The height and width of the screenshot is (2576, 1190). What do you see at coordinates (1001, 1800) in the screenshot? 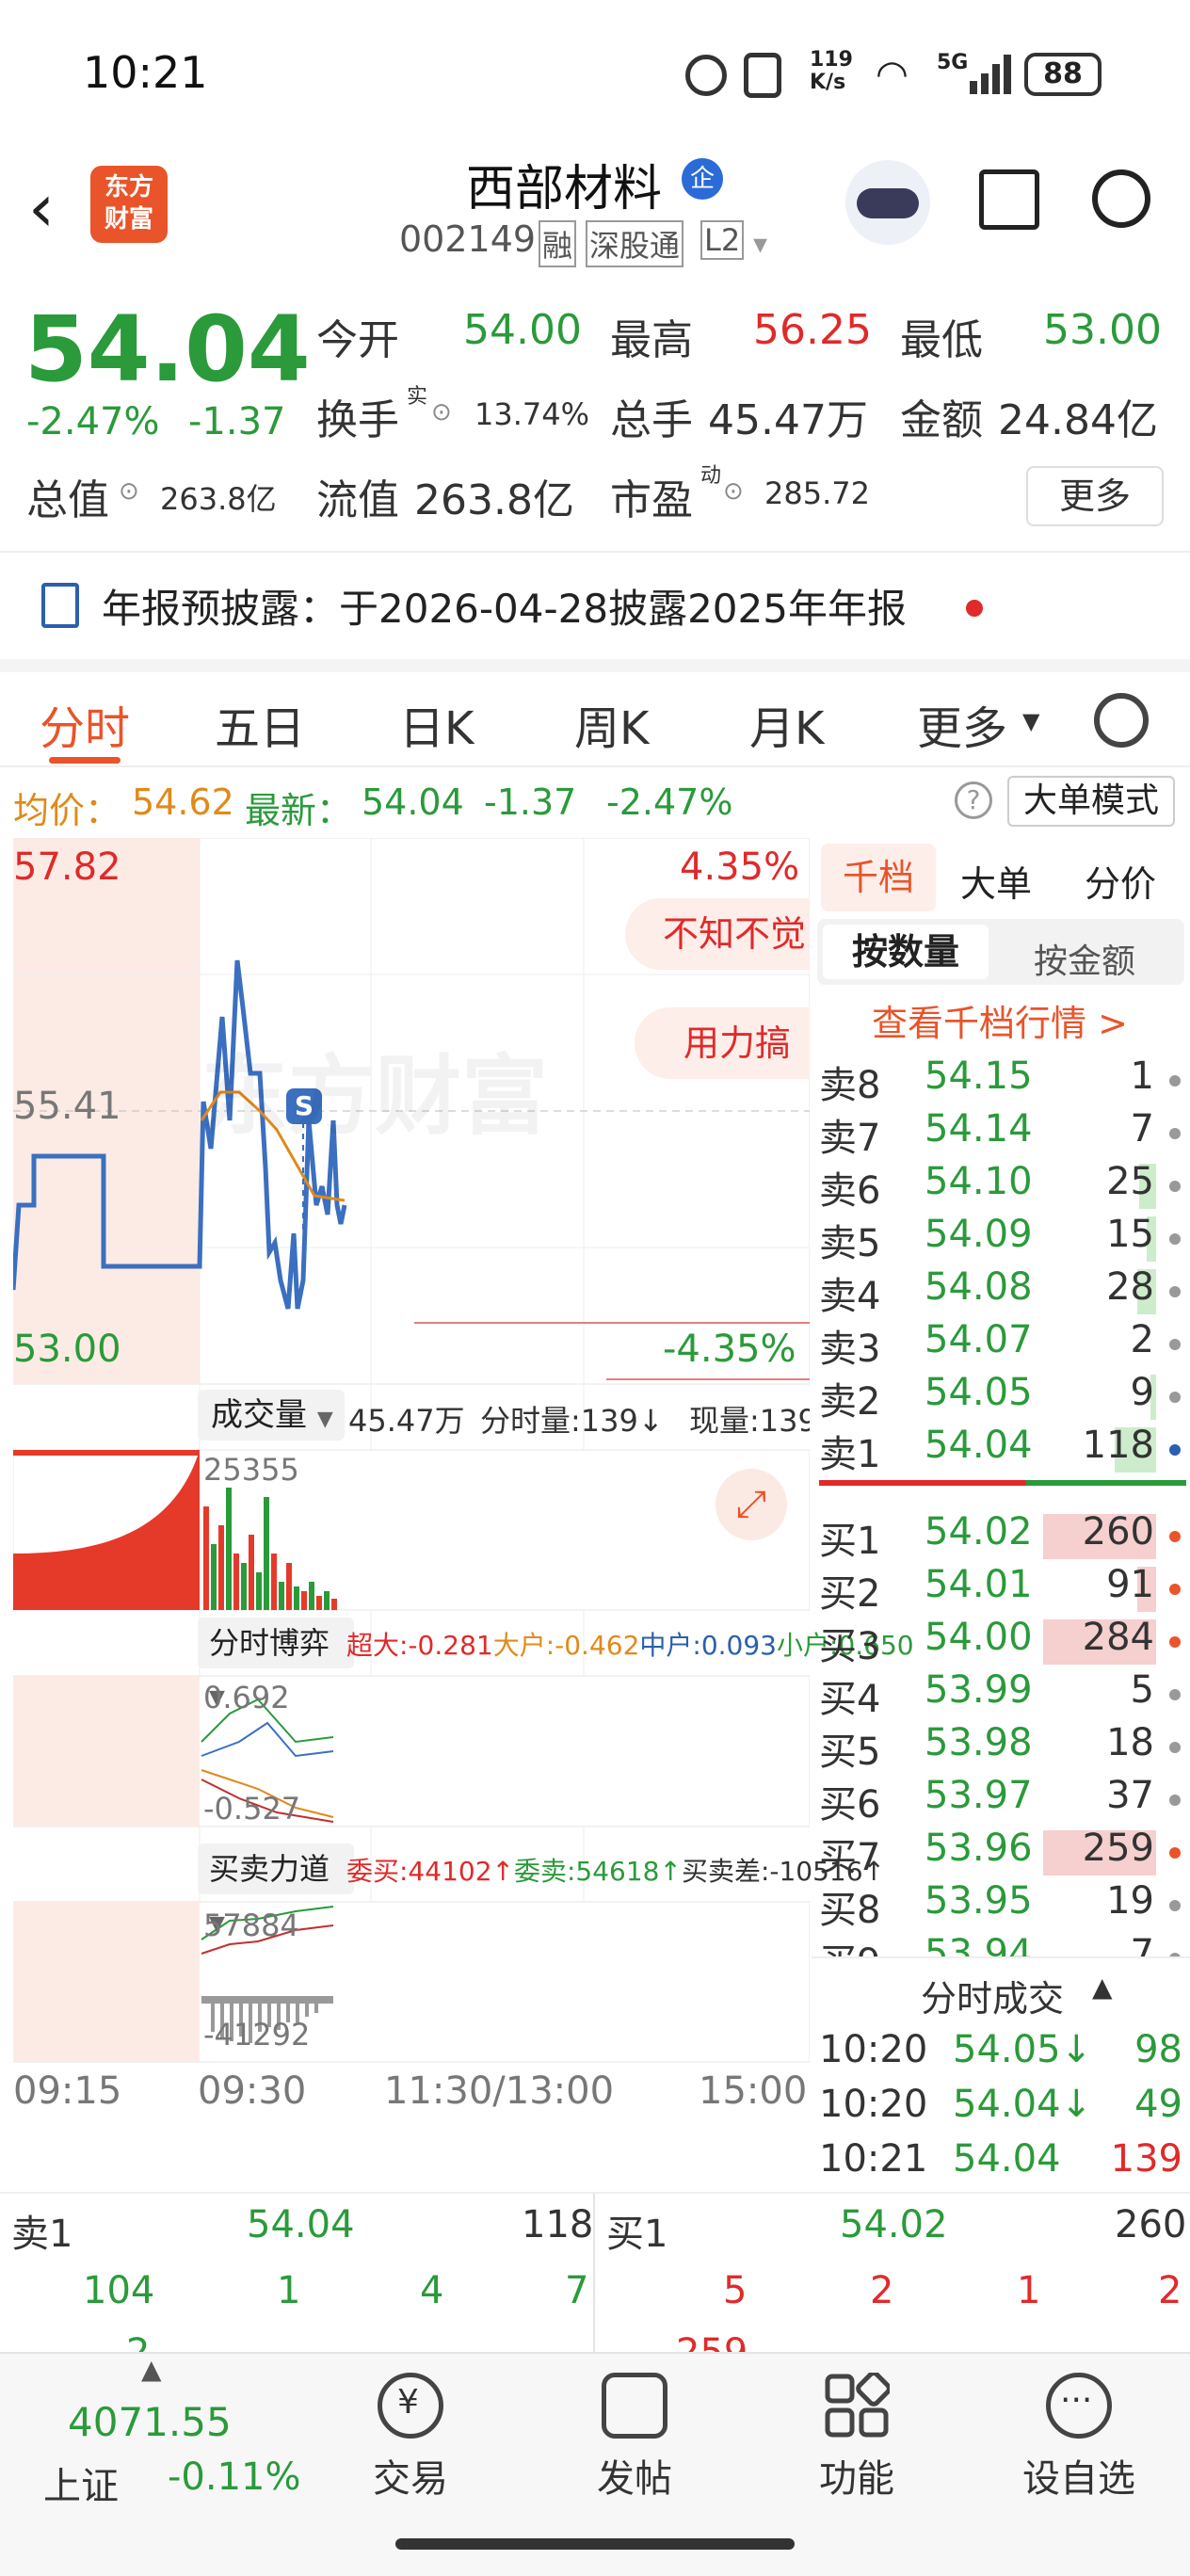
I see `bid-row: 买6 53.97 37` at bounding box center [1001, 1800].